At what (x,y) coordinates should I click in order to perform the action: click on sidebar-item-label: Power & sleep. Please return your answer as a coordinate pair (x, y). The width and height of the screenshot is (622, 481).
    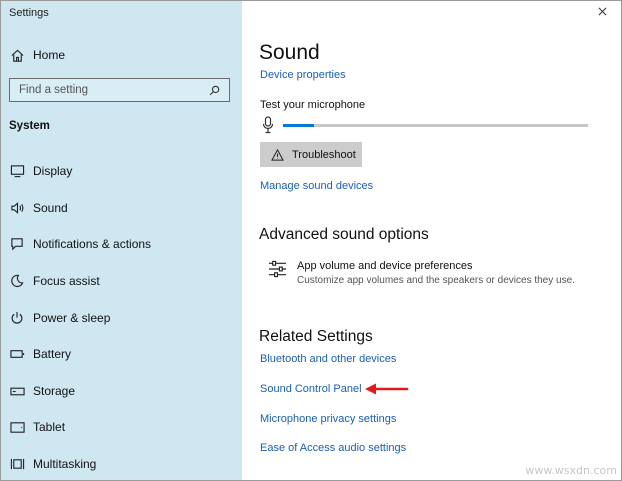
    Looking at the image, I should click on (72, 318).